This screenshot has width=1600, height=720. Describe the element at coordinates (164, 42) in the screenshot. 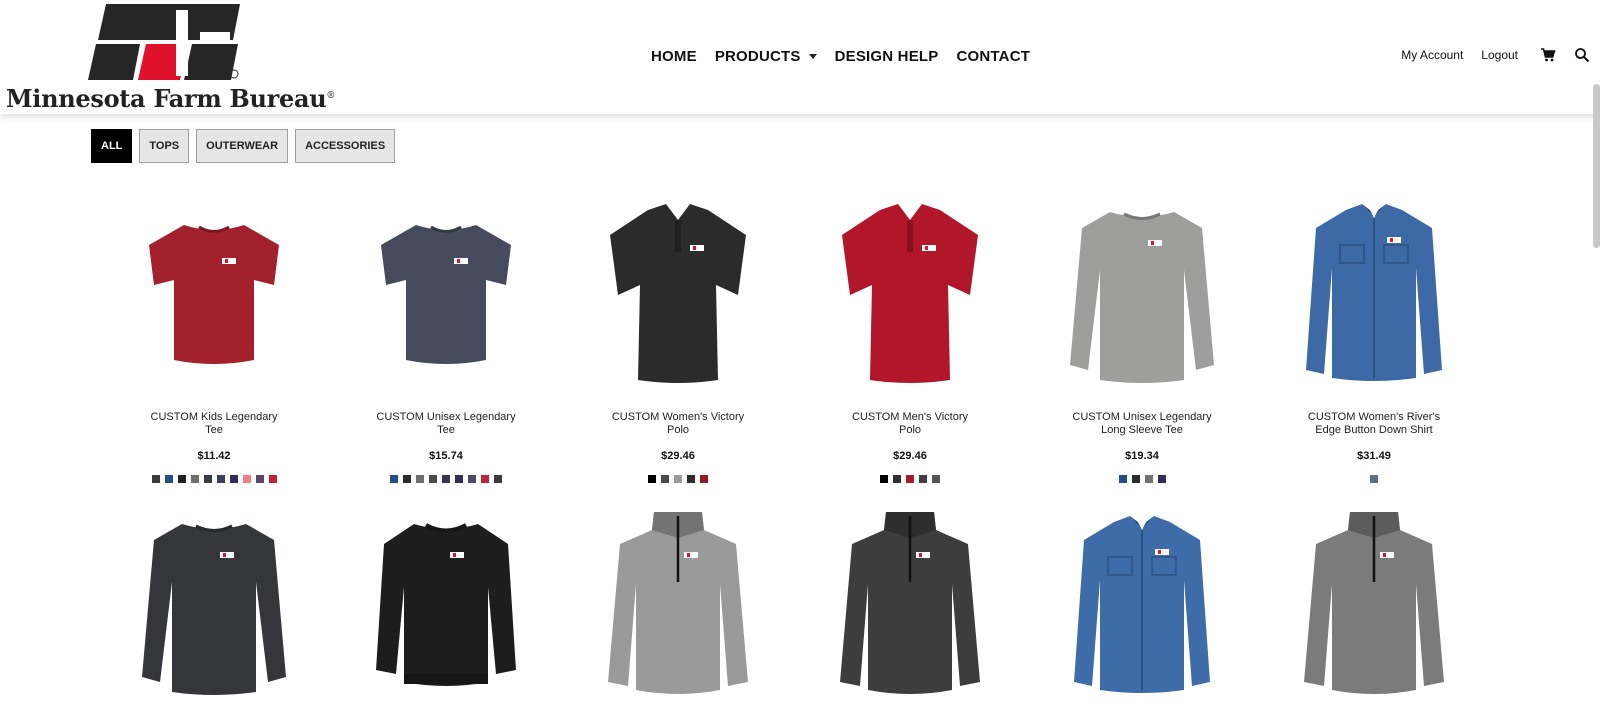

I see `farm-bureau-mark` at that location.